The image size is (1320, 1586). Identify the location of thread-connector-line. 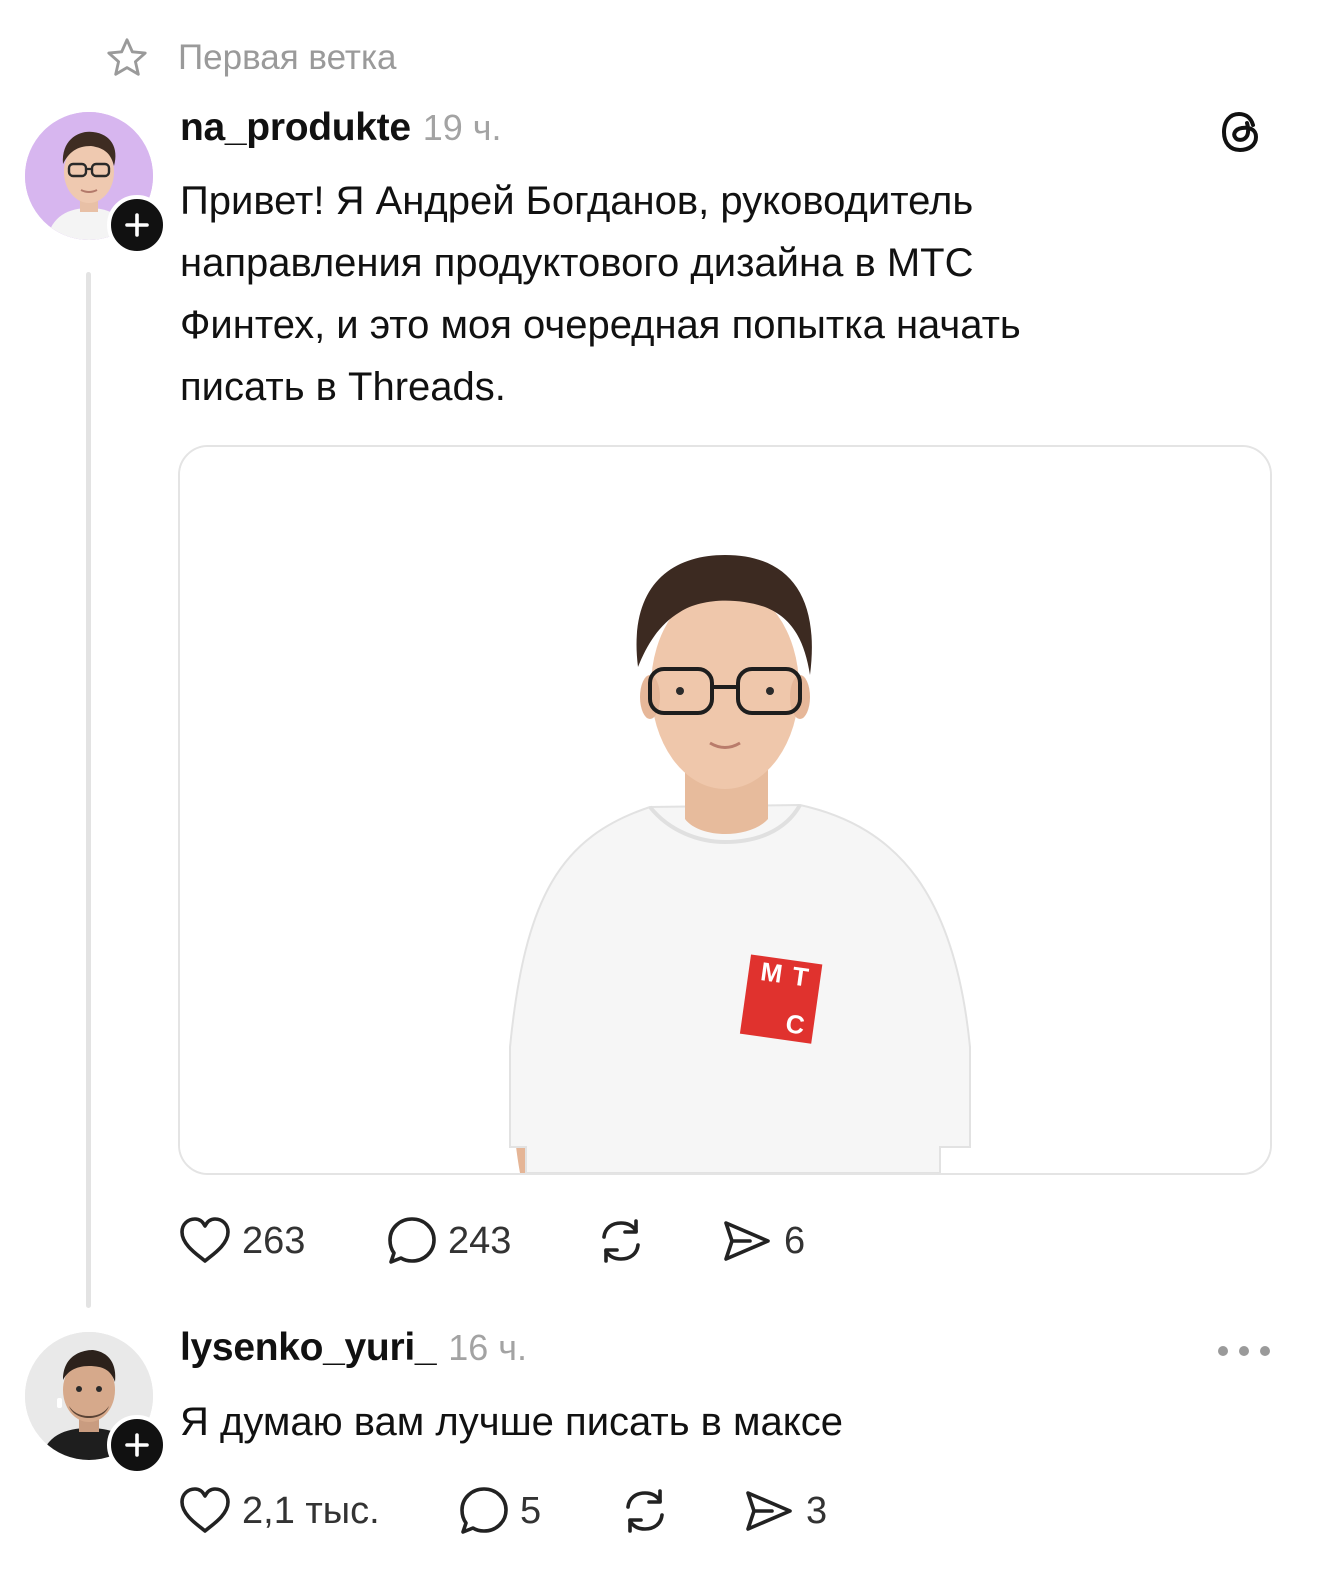
(88, 790).